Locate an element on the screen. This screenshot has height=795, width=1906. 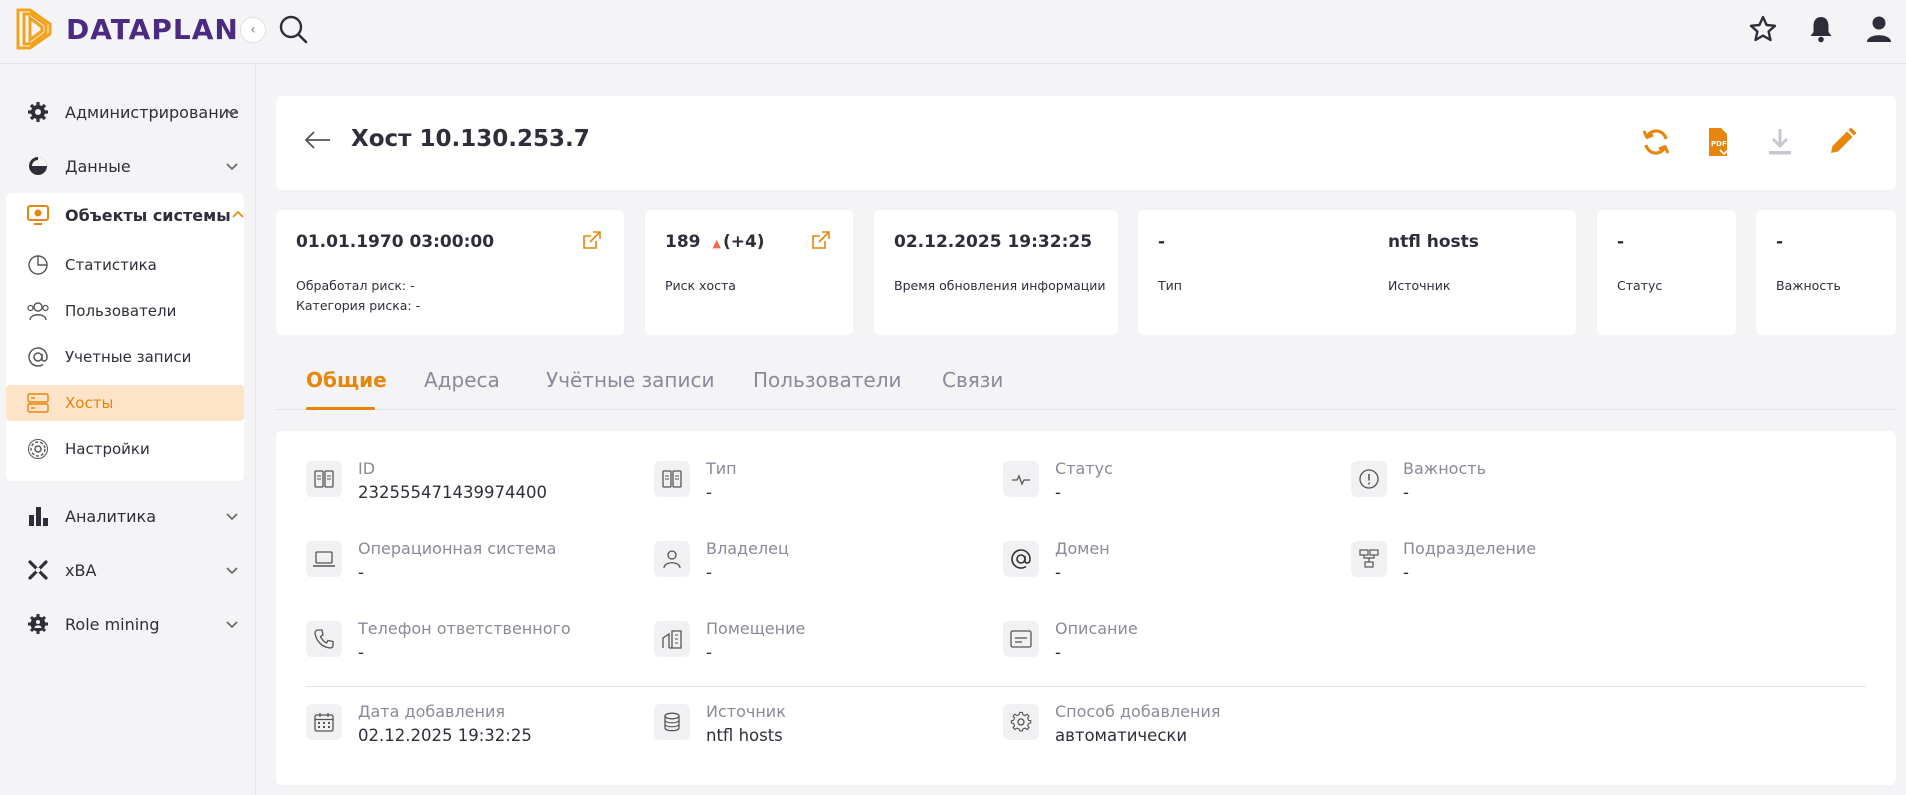
field-description: Описание - is located at coordinates (1168, 650).